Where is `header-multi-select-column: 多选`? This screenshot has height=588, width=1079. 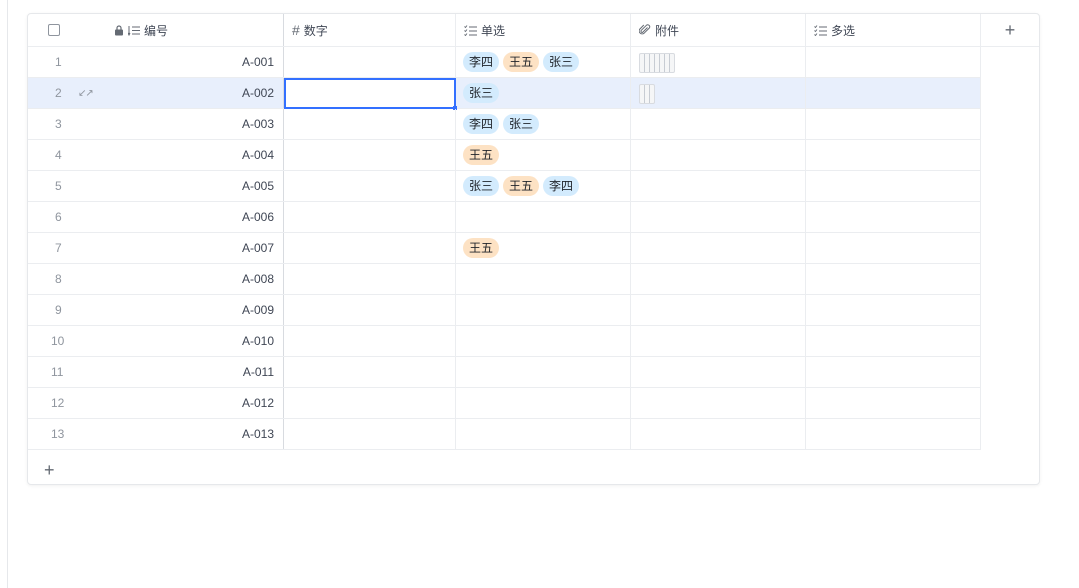 header-multi-select-column: 多选 is located at coordinates (893, 30).